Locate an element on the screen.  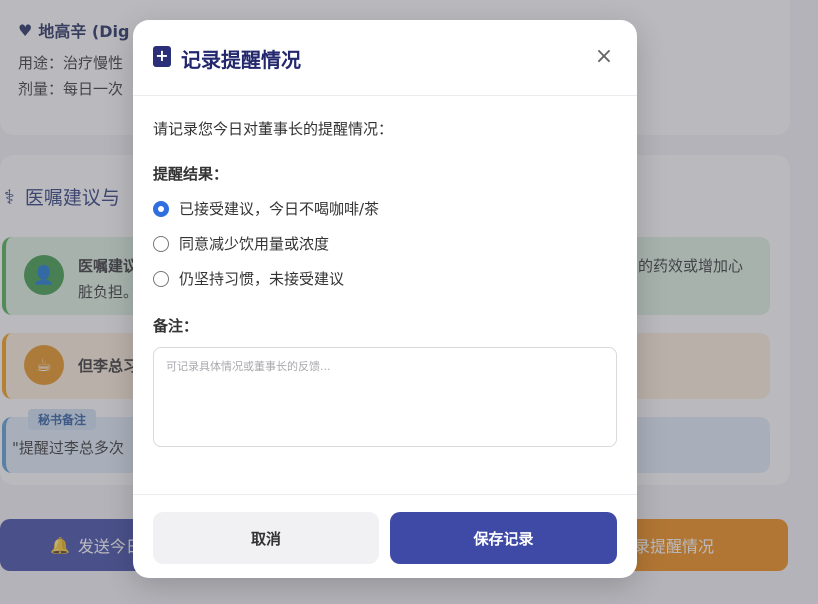
radio-option-accepted: 已接受建议，今日不喝咖啡/茶 is located at coordinates (266, 208).